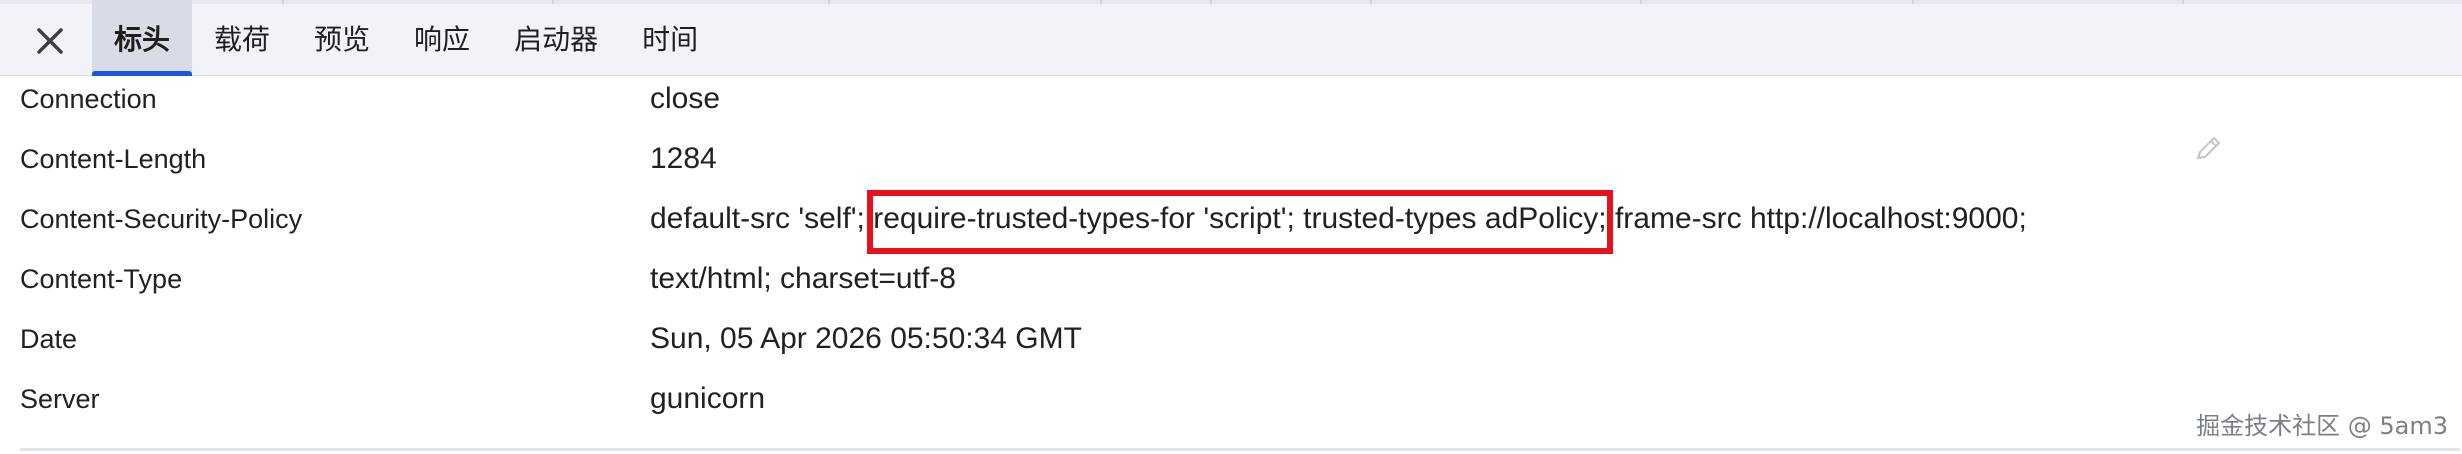  I want to click on header-row-server: Server gunicorn, so click(1231, 406).